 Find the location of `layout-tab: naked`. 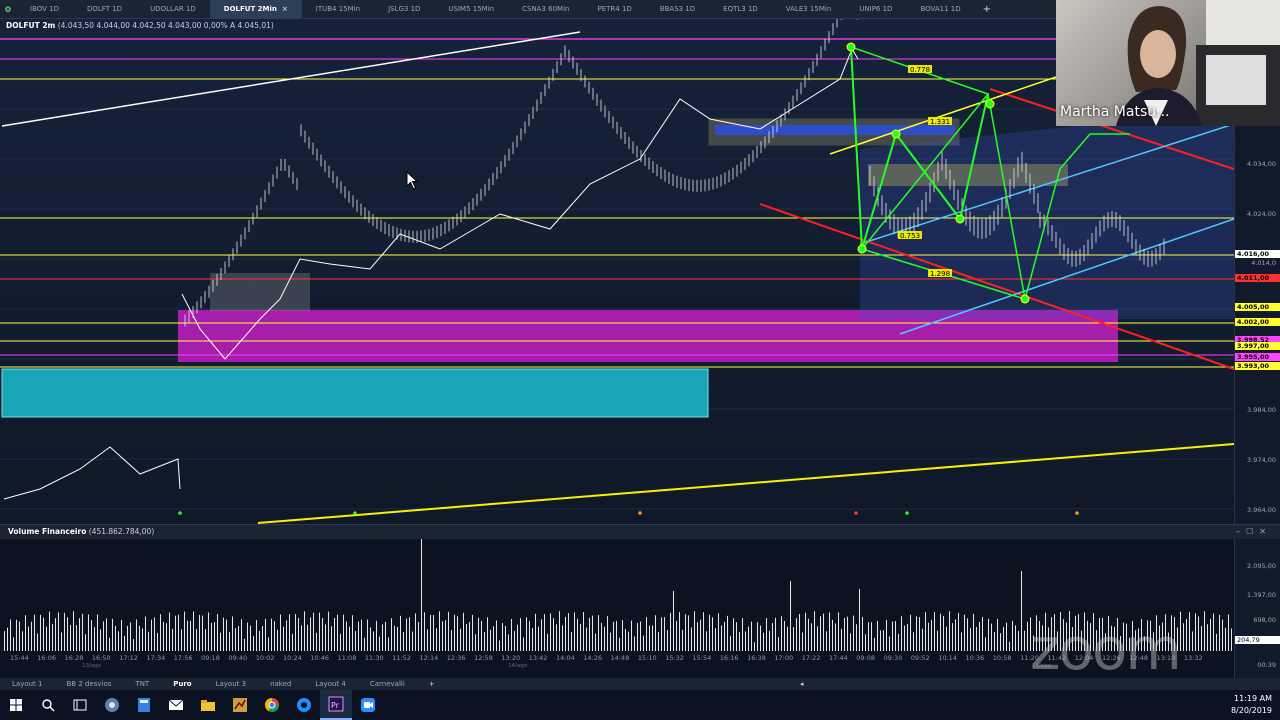

layout-tab: naked is located at coordinates (280, 684).